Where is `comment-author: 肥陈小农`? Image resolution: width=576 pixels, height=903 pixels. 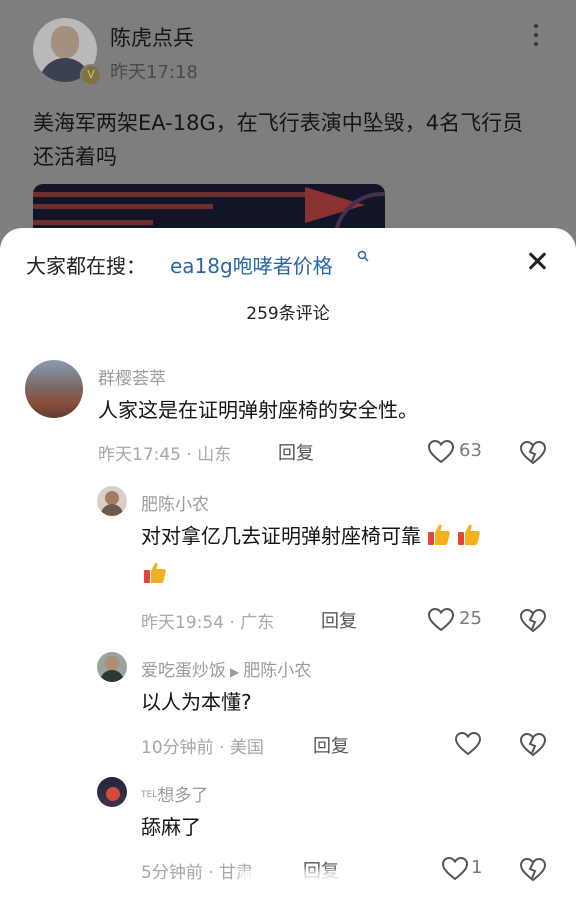 comment-author: 肥陈小农 is located at coordinates (175, 502).